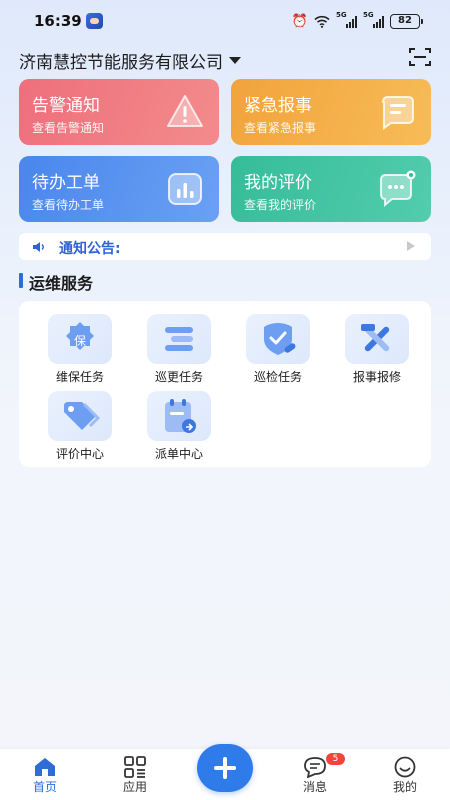  What do you see at coordinates (79, 454) in the screenshot?
I see `service-label: 评价中心` at bounding box center [79, 454].